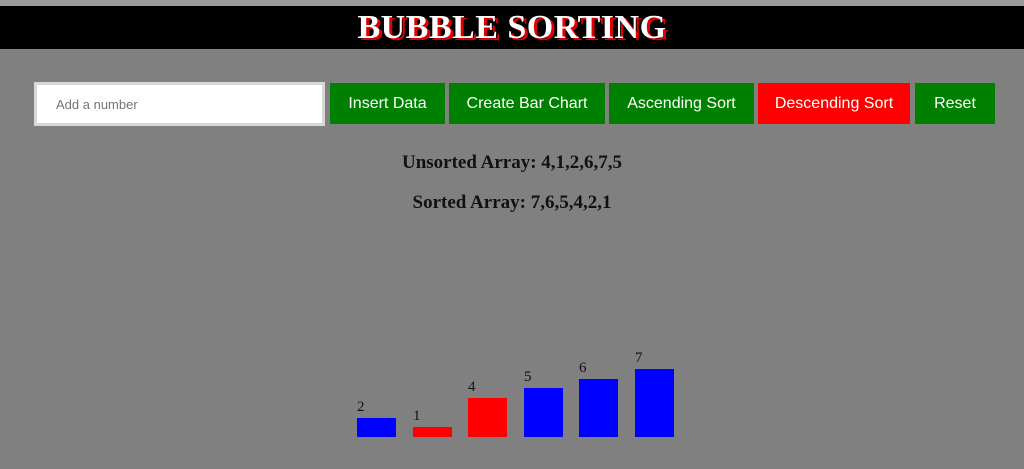 This screenshot has width=1024, height=469. I want to click on page-title: BUBBLE SORTING, so click(512, 27).